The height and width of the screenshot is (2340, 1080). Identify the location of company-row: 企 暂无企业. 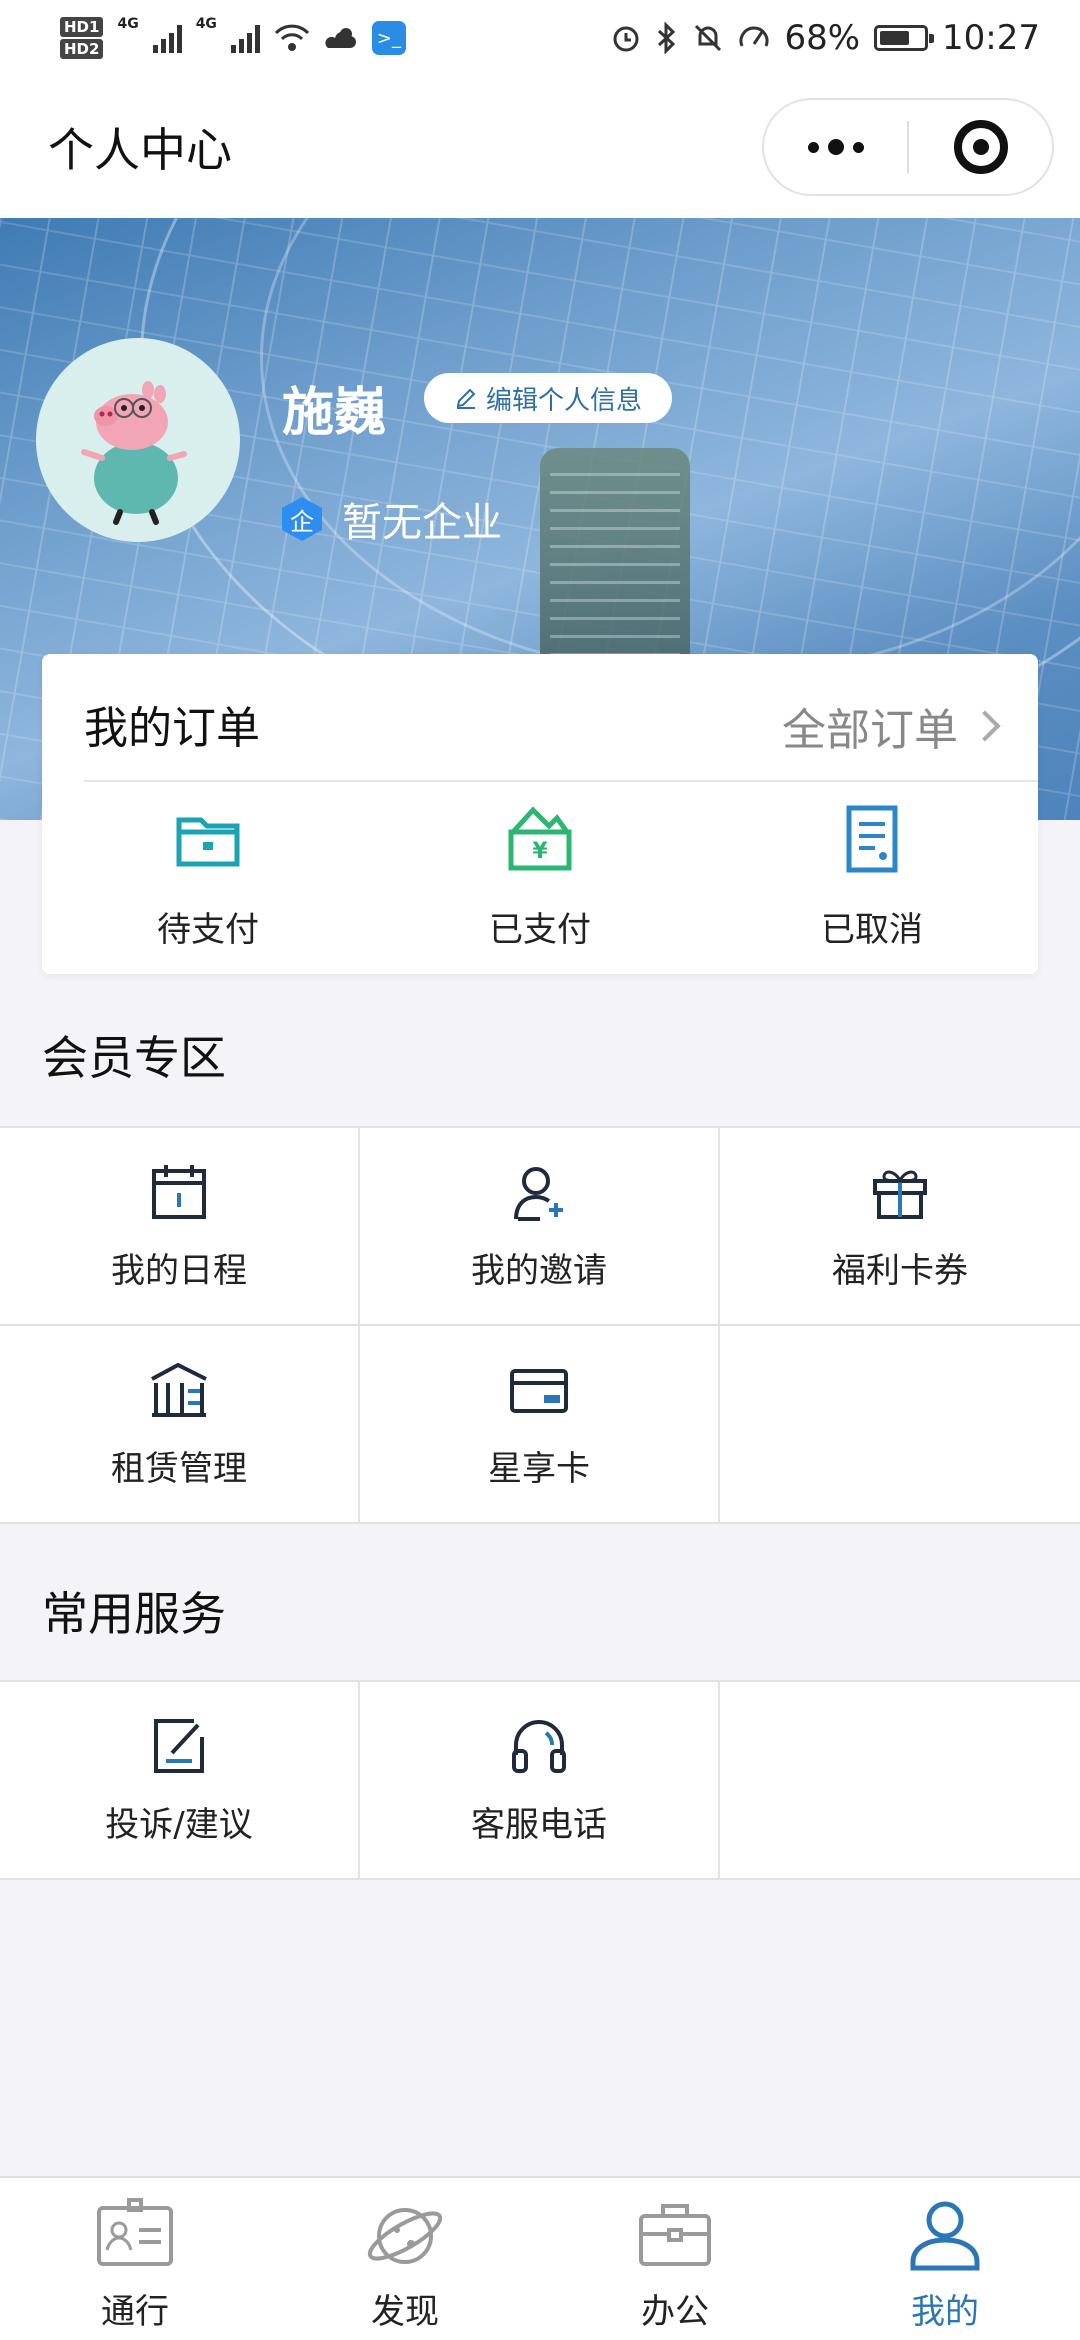
(392, 519).